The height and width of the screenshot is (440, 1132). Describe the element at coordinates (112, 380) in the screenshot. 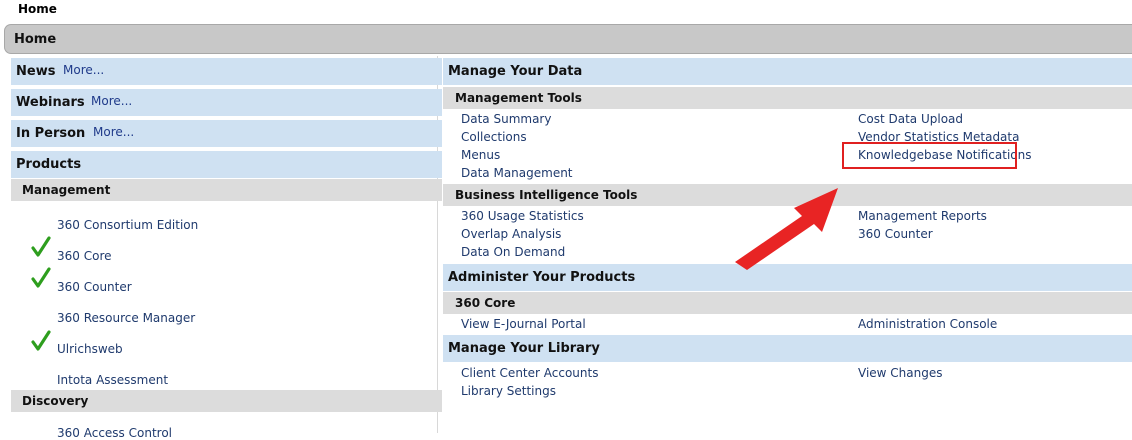

I see `product-link: Intota Assessment` at that location.